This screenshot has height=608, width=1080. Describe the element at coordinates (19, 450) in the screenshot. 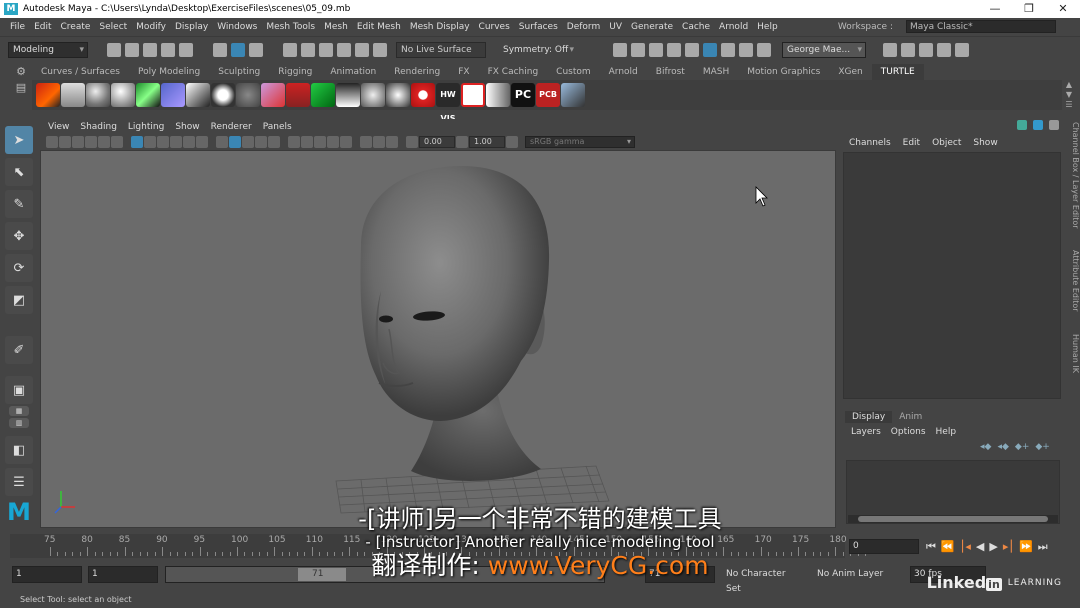

I see `persp-graph-icon: ◧` at that location.